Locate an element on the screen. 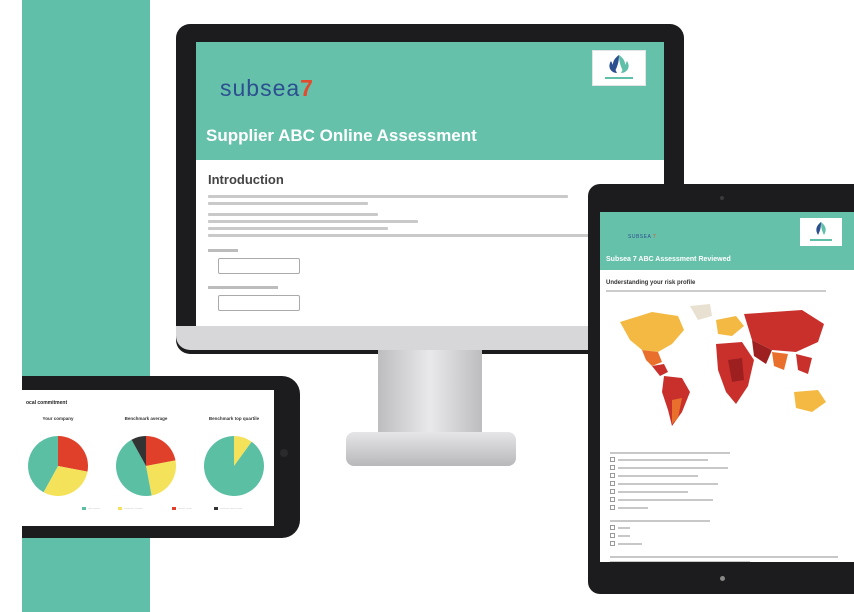 Image resolution: width=854 pixels, height=612 pixels. section-heading: Understanding your risk profile is located at coordinates (651, 283).